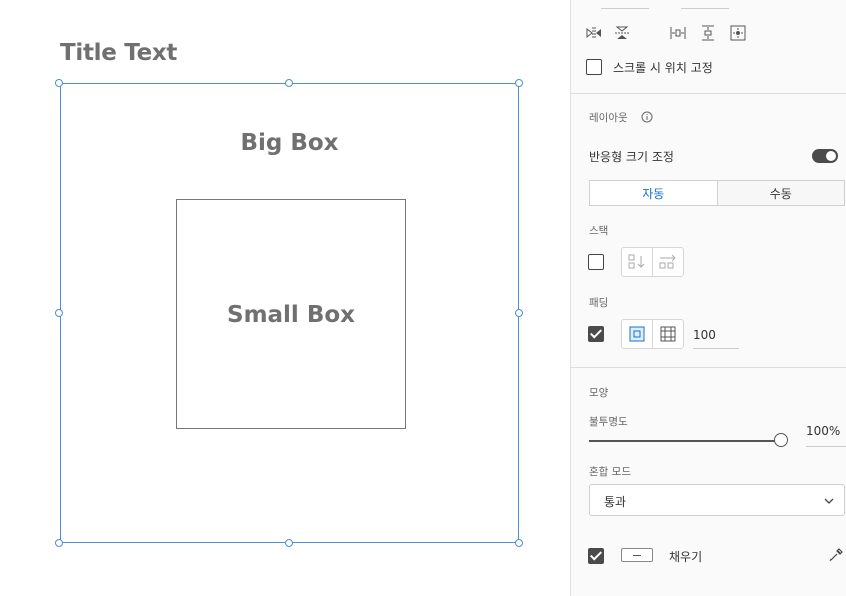  I want to click on big-box-label: Big Box, so click(289, 143).